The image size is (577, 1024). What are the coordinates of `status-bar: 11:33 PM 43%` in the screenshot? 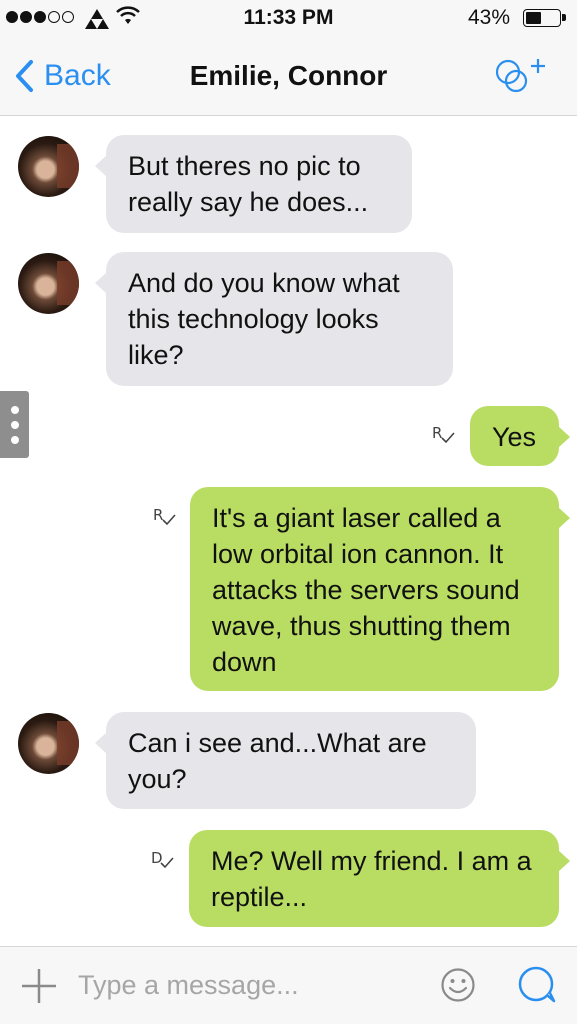 It's located at (288, 18).